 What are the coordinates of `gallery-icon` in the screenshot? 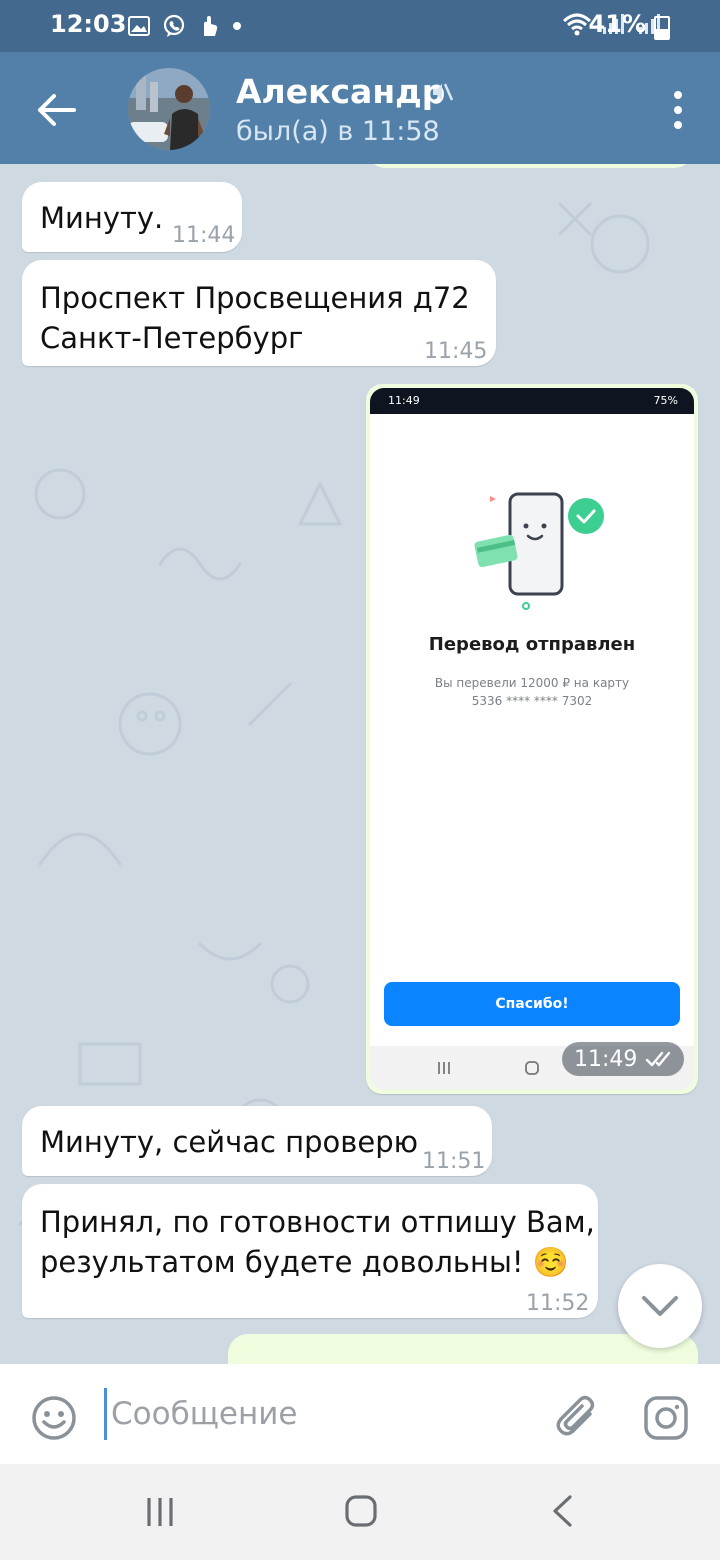 It's located at (139, 26).